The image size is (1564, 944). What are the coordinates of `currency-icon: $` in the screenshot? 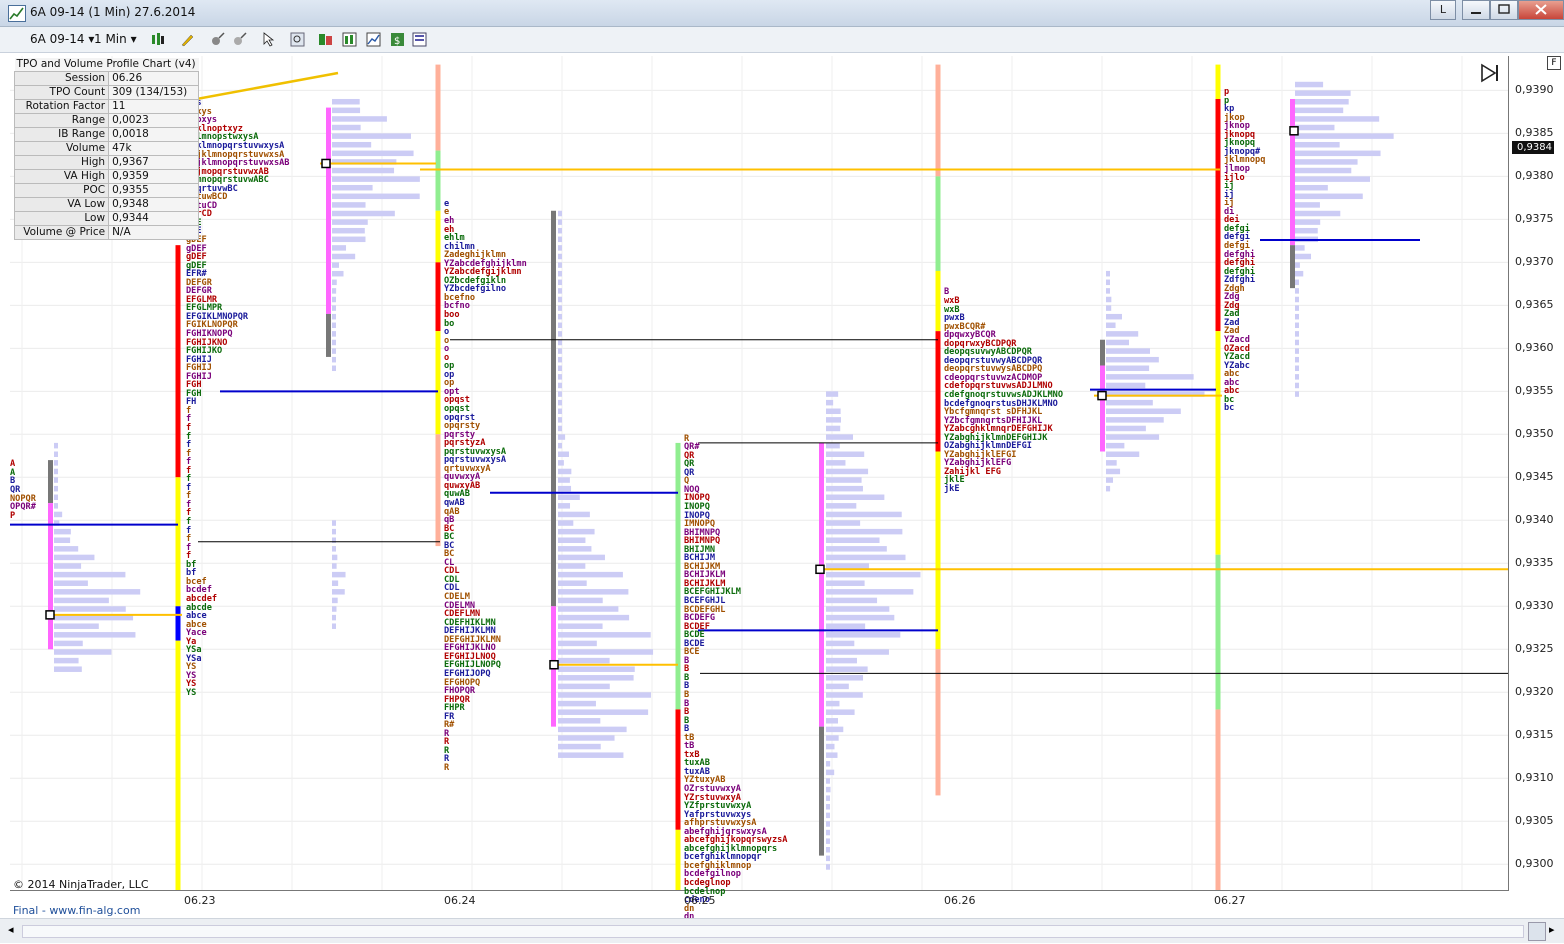 It's located at (397, 39).